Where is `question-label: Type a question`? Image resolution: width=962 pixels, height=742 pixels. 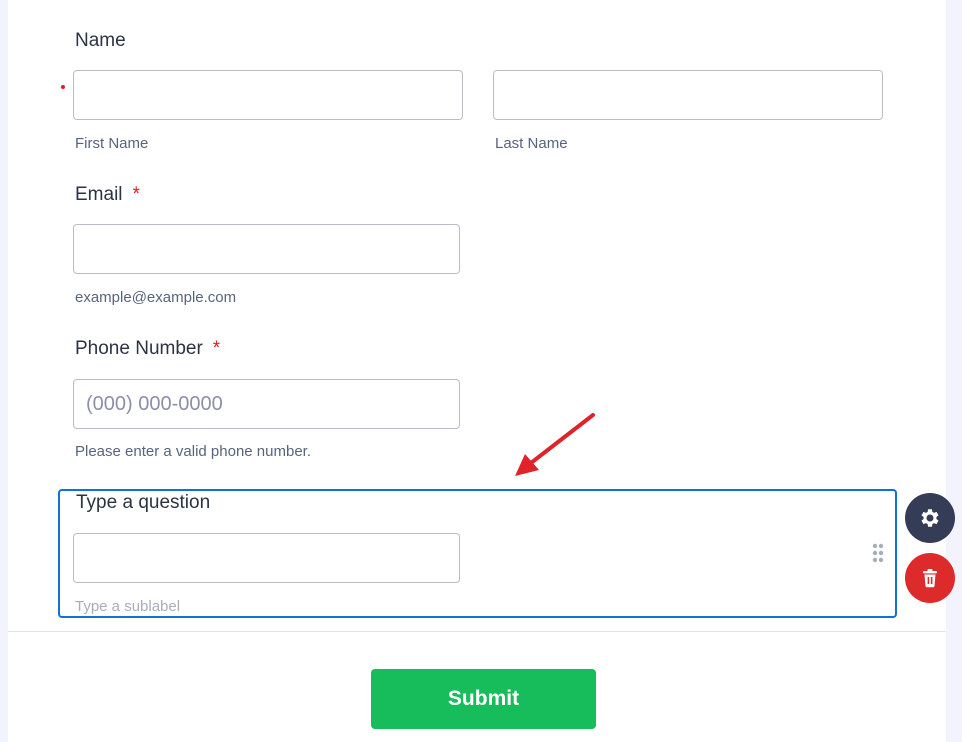 question-label: Type a question is located at coordinates (143, 503).